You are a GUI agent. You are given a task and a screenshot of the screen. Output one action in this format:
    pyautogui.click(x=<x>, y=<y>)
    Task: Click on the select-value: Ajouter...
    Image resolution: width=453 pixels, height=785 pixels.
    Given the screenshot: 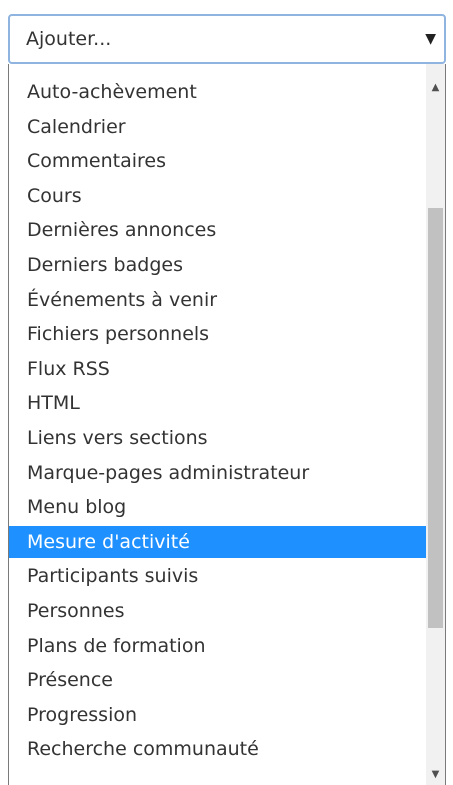 What is the action you would take?
    pyautogui.click(x=69, y=39)
    